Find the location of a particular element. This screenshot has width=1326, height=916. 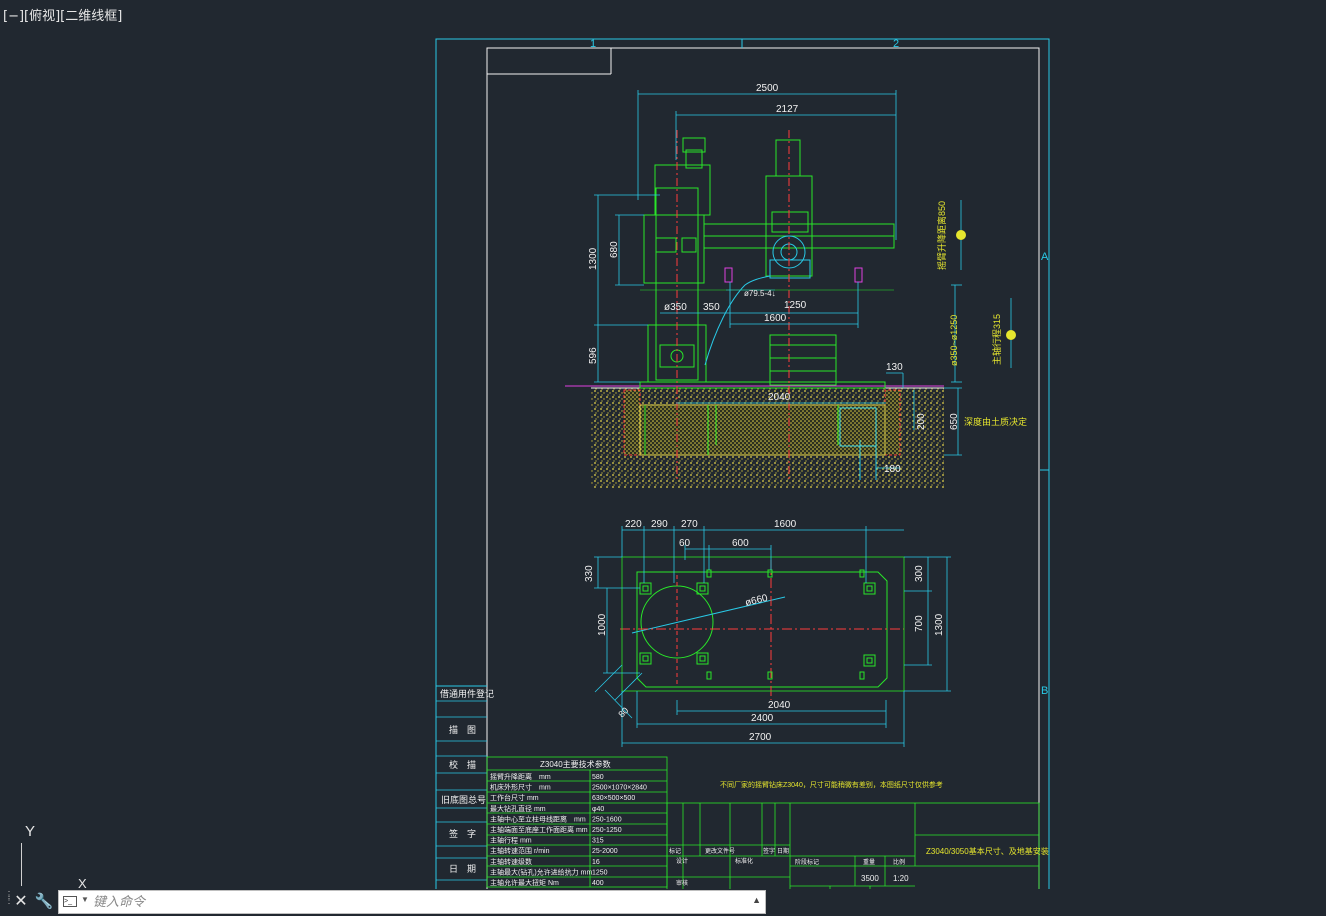

dim-79: ø79.5-4↓ is located at coordinates (760, 293).